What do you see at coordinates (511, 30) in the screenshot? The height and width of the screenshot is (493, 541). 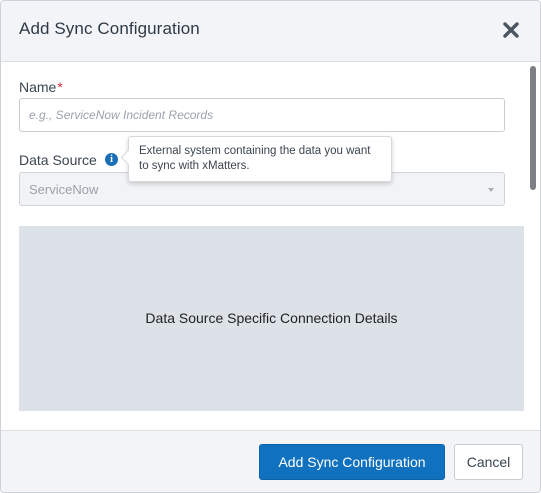 I see `close-icon` at bounding box center [511, 30].